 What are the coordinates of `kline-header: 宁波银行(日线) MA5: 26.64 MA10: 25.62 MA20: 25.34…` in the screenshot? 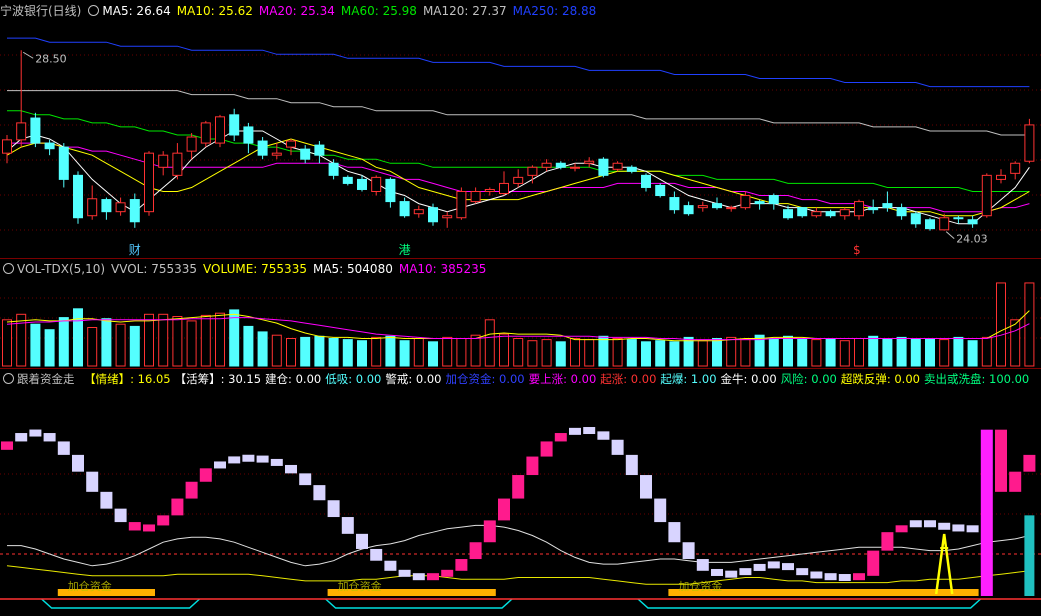 It's located at (301, 11).